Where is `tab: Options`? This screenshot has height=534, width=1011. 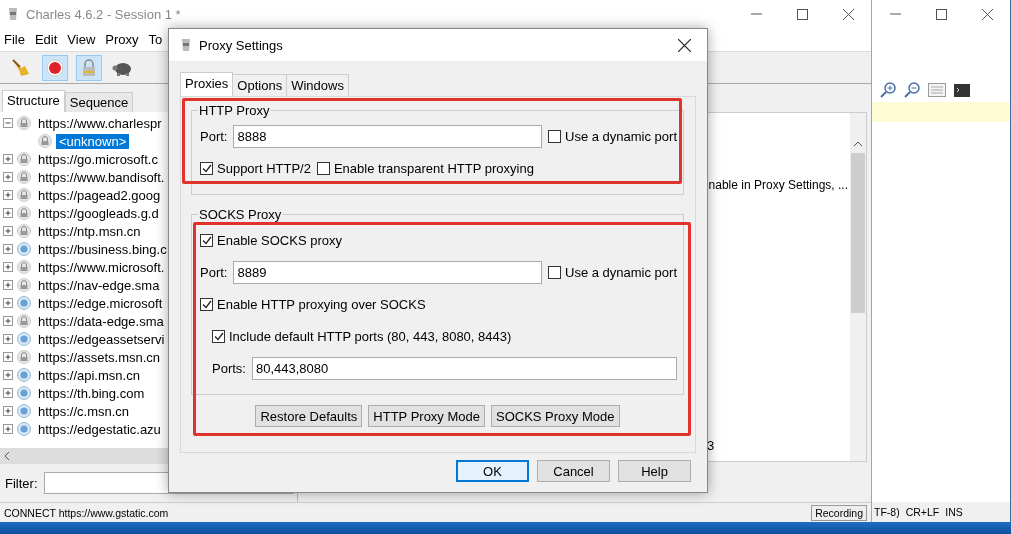
tab: Options is located at coordinates (260, 85).